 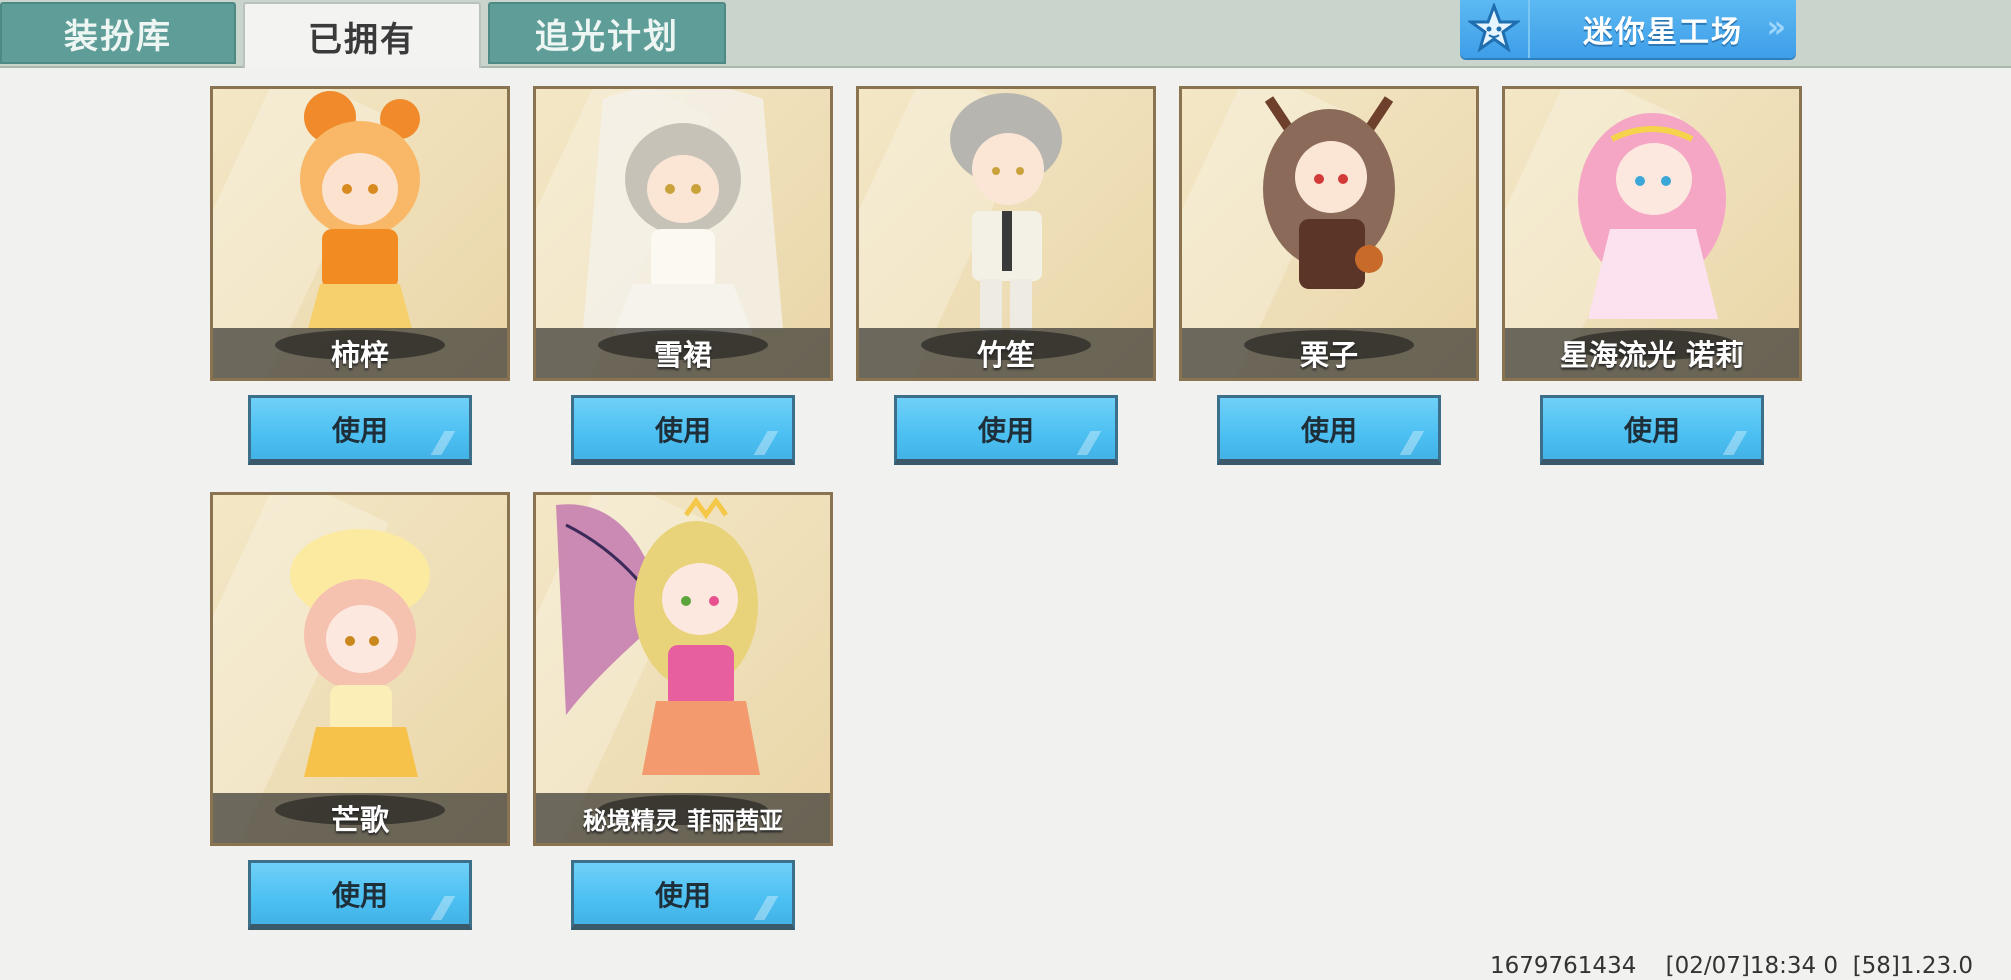 What do you see at coordinates (1913, 966) in the screenshot?
I see `version: [58]1.23.0` at bounding box center [1913, 966].